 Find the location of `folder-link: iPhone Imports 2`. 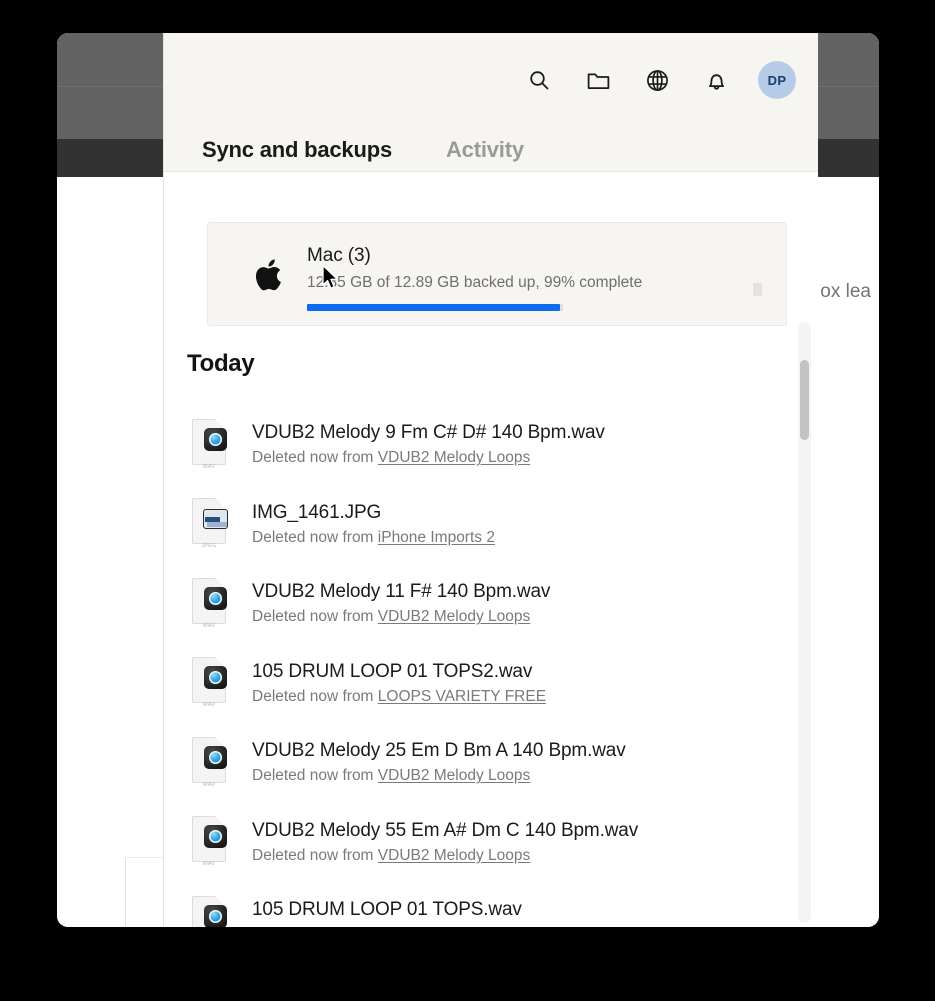

folder-link: iPhone Imports 2 is located at coordinates (436, 537).